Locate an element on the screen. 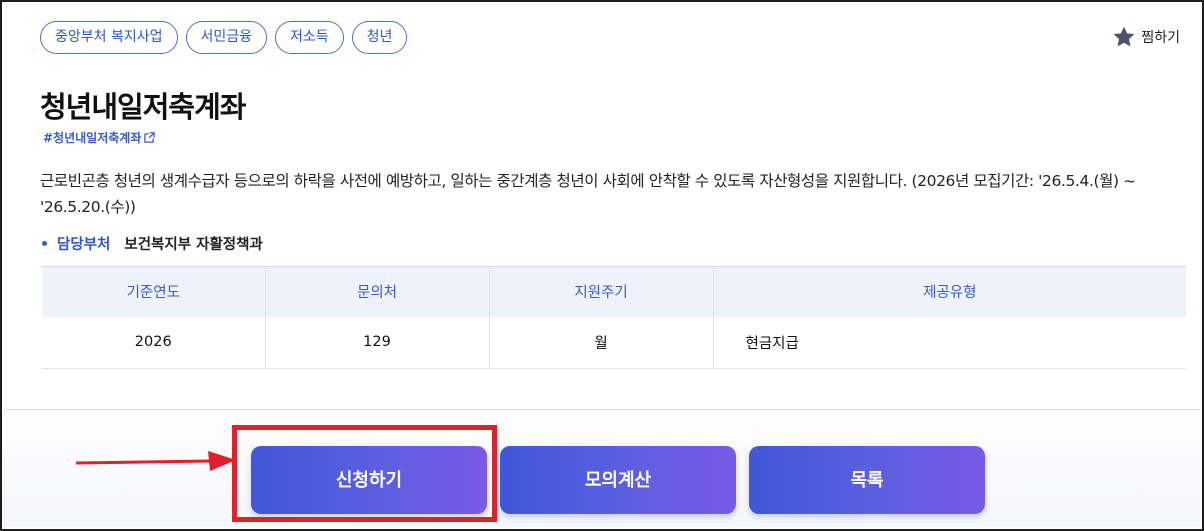 This screenshot has height=531, width=1204. tag-finance: 서민금융 is located at coordinates (226, 37).